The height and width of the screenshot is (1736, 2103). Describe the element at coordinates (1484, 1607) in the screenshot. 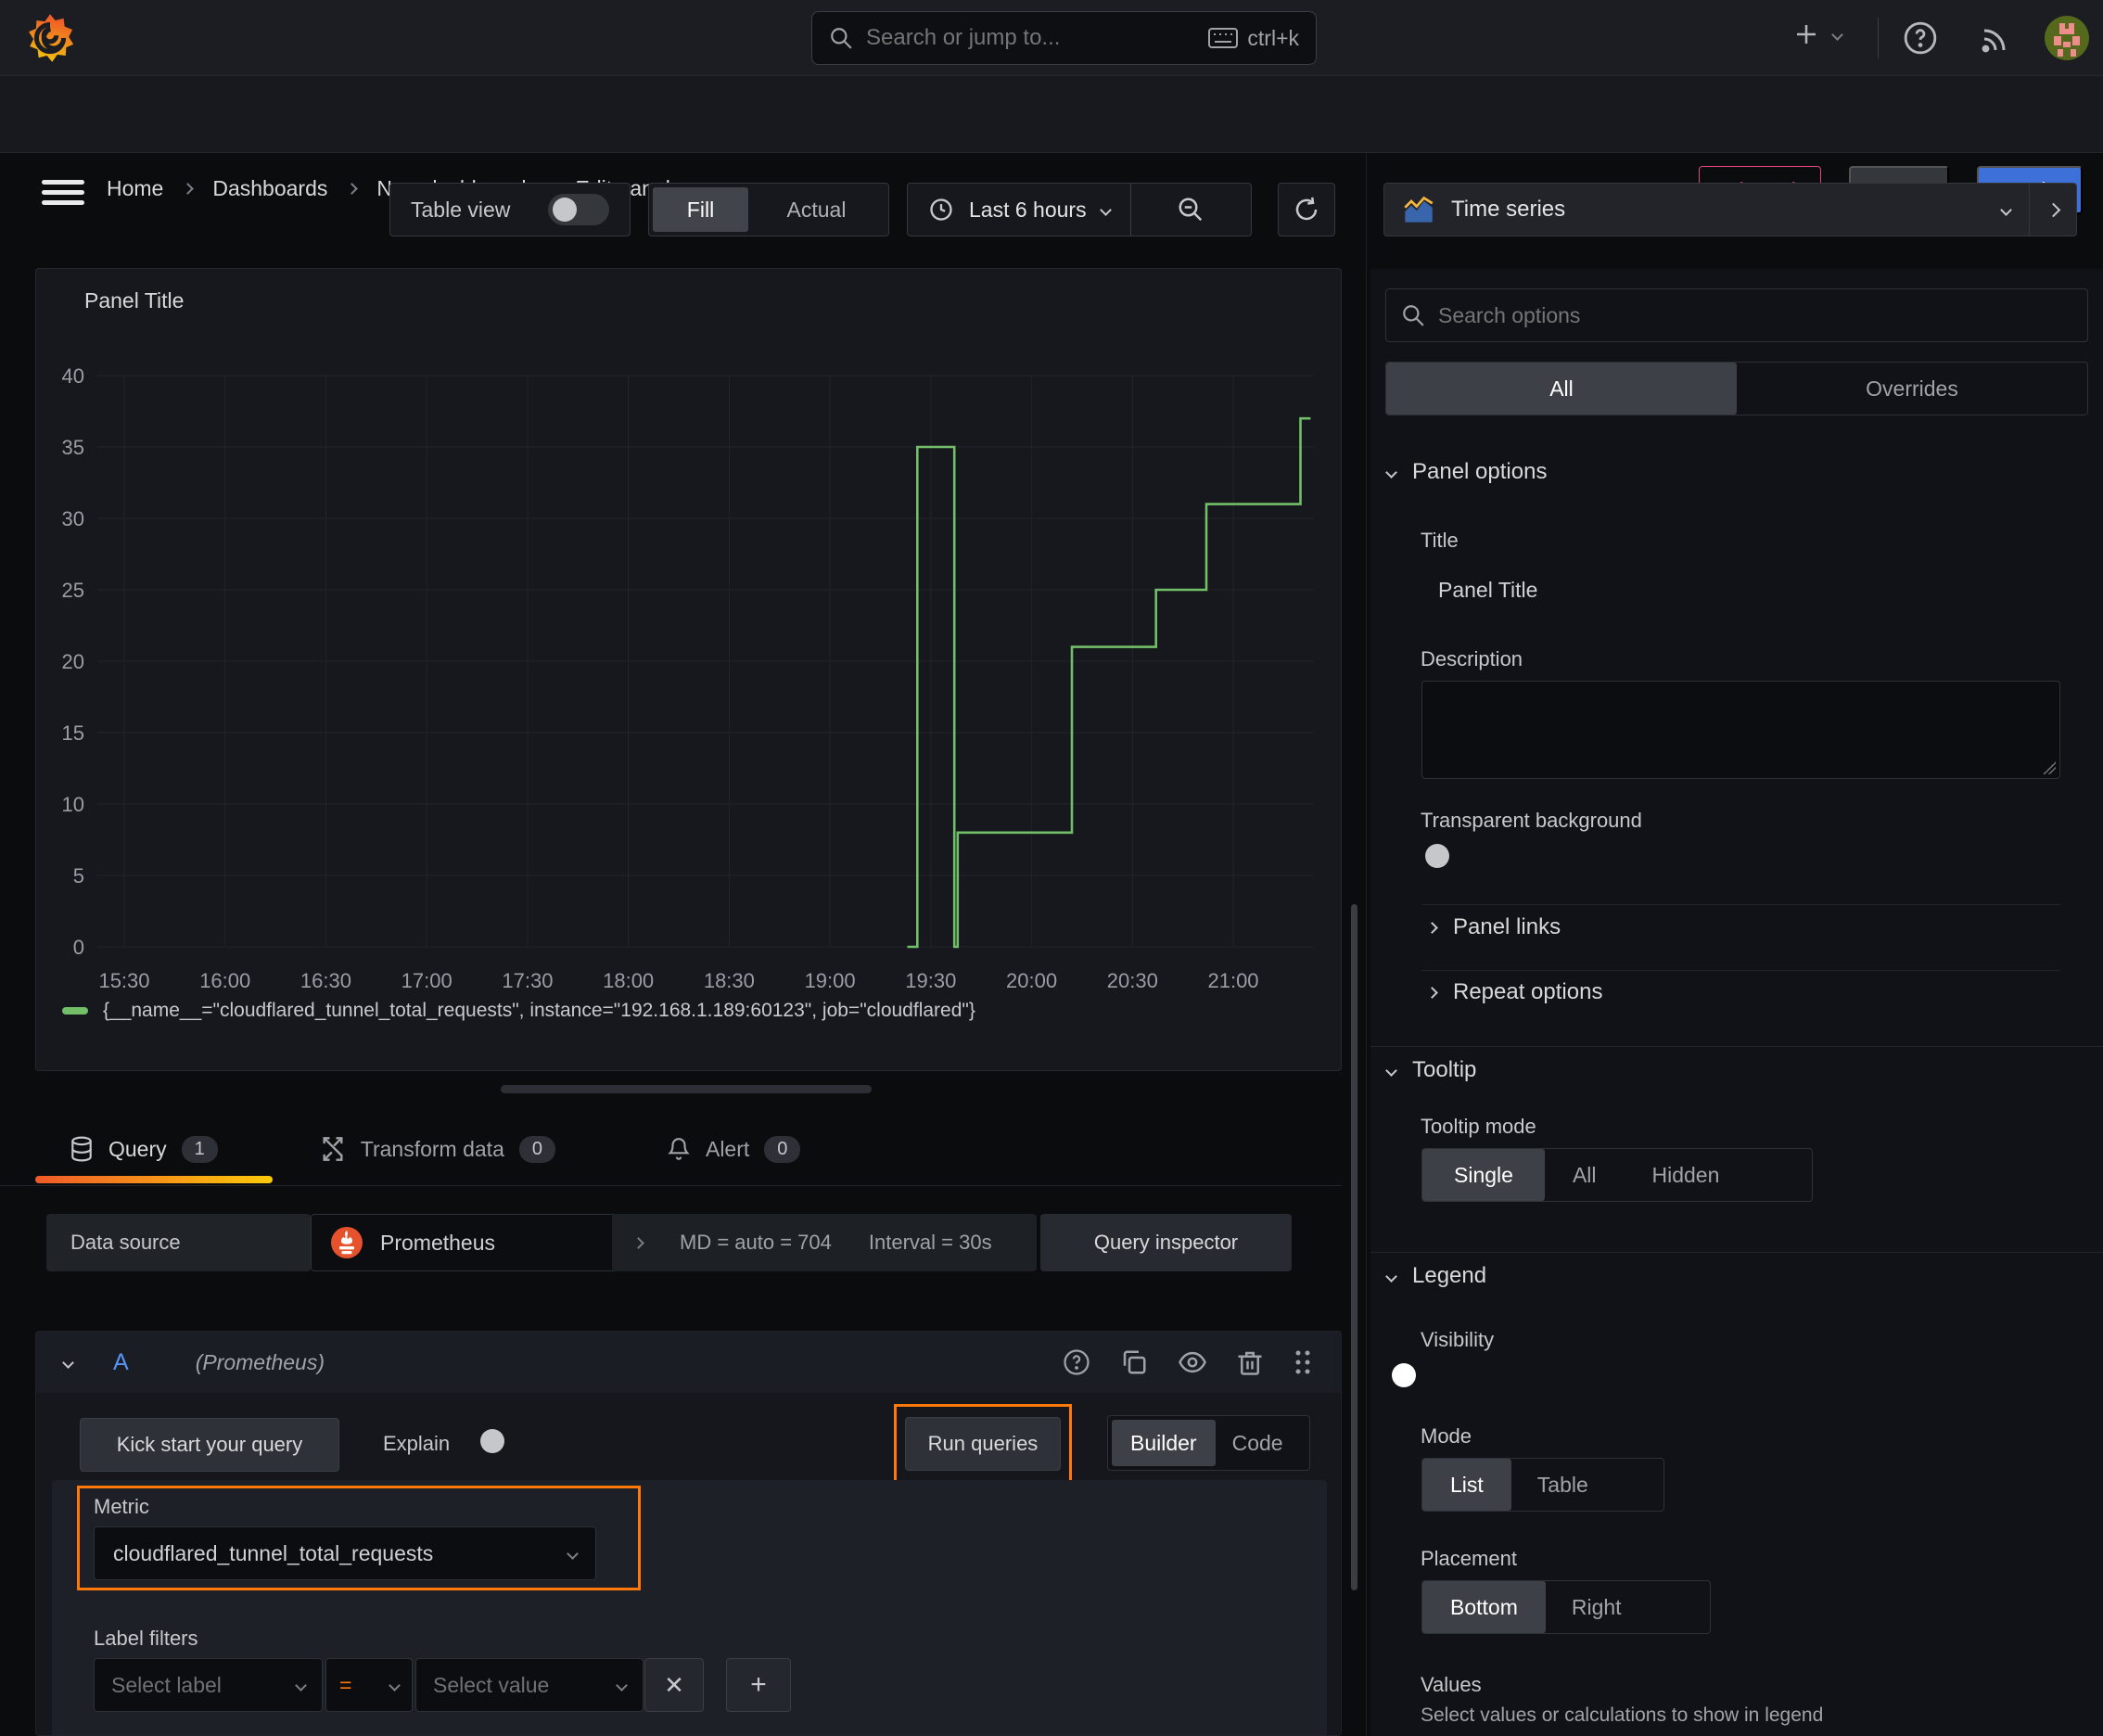

I see `legend-placement-bottom: Bottom` at that location.